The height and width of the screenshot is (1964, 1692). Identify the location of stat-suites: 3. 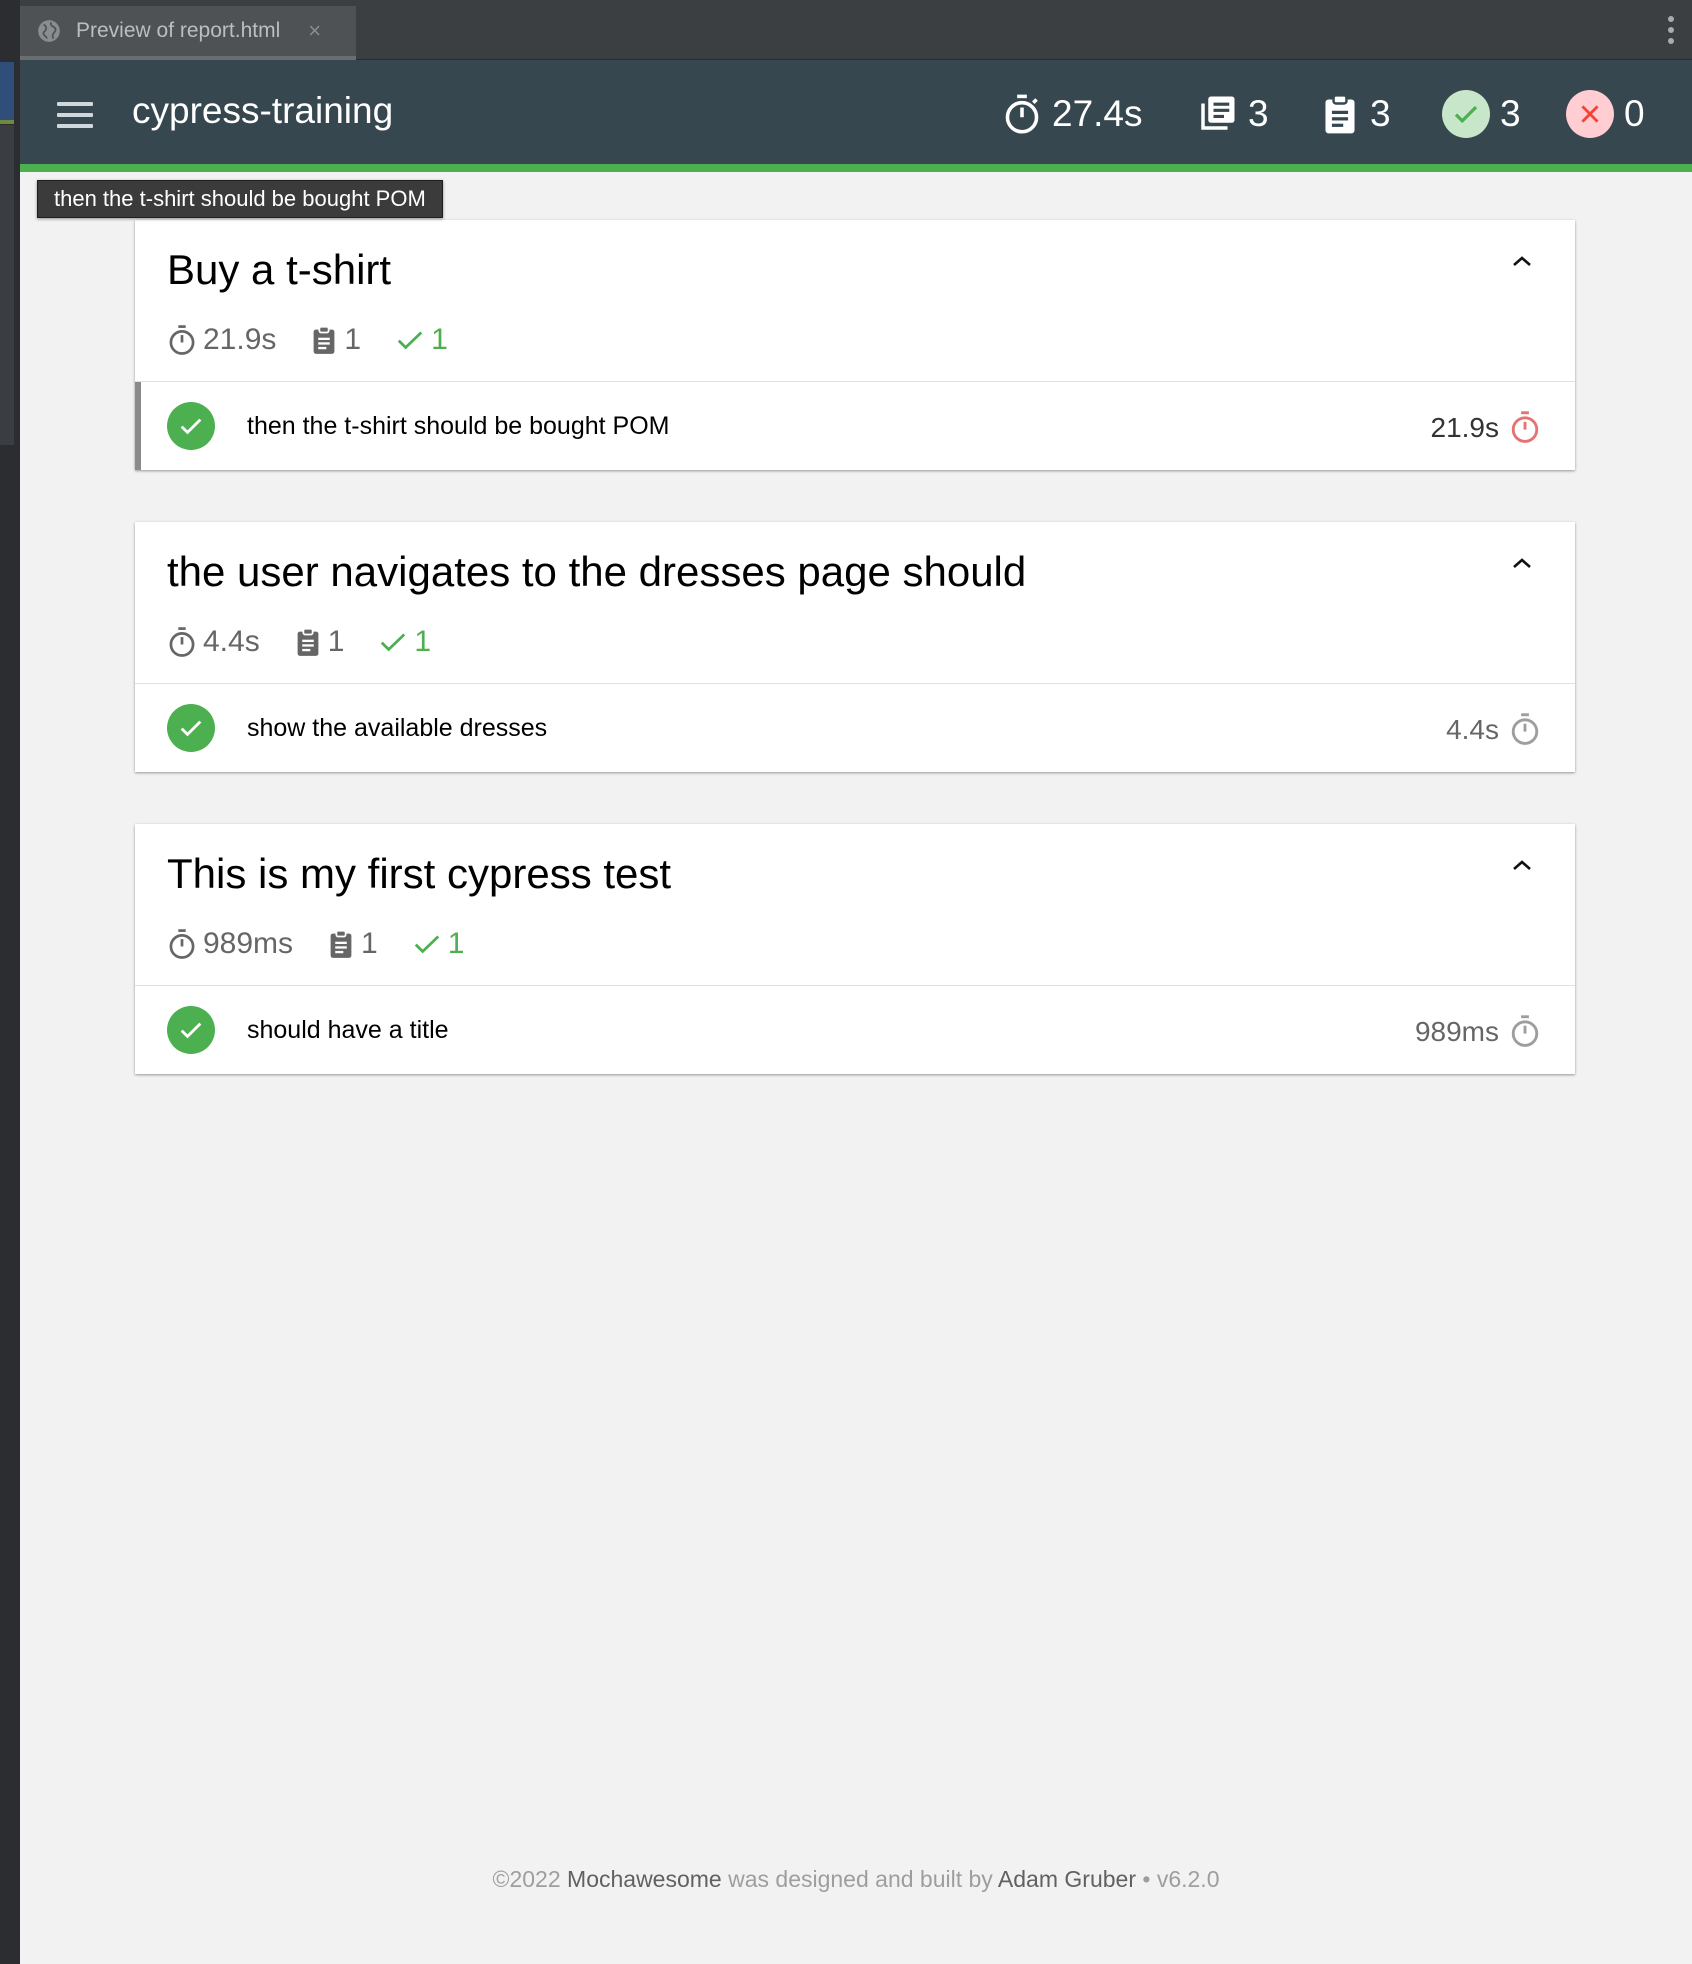
(1232, 114).